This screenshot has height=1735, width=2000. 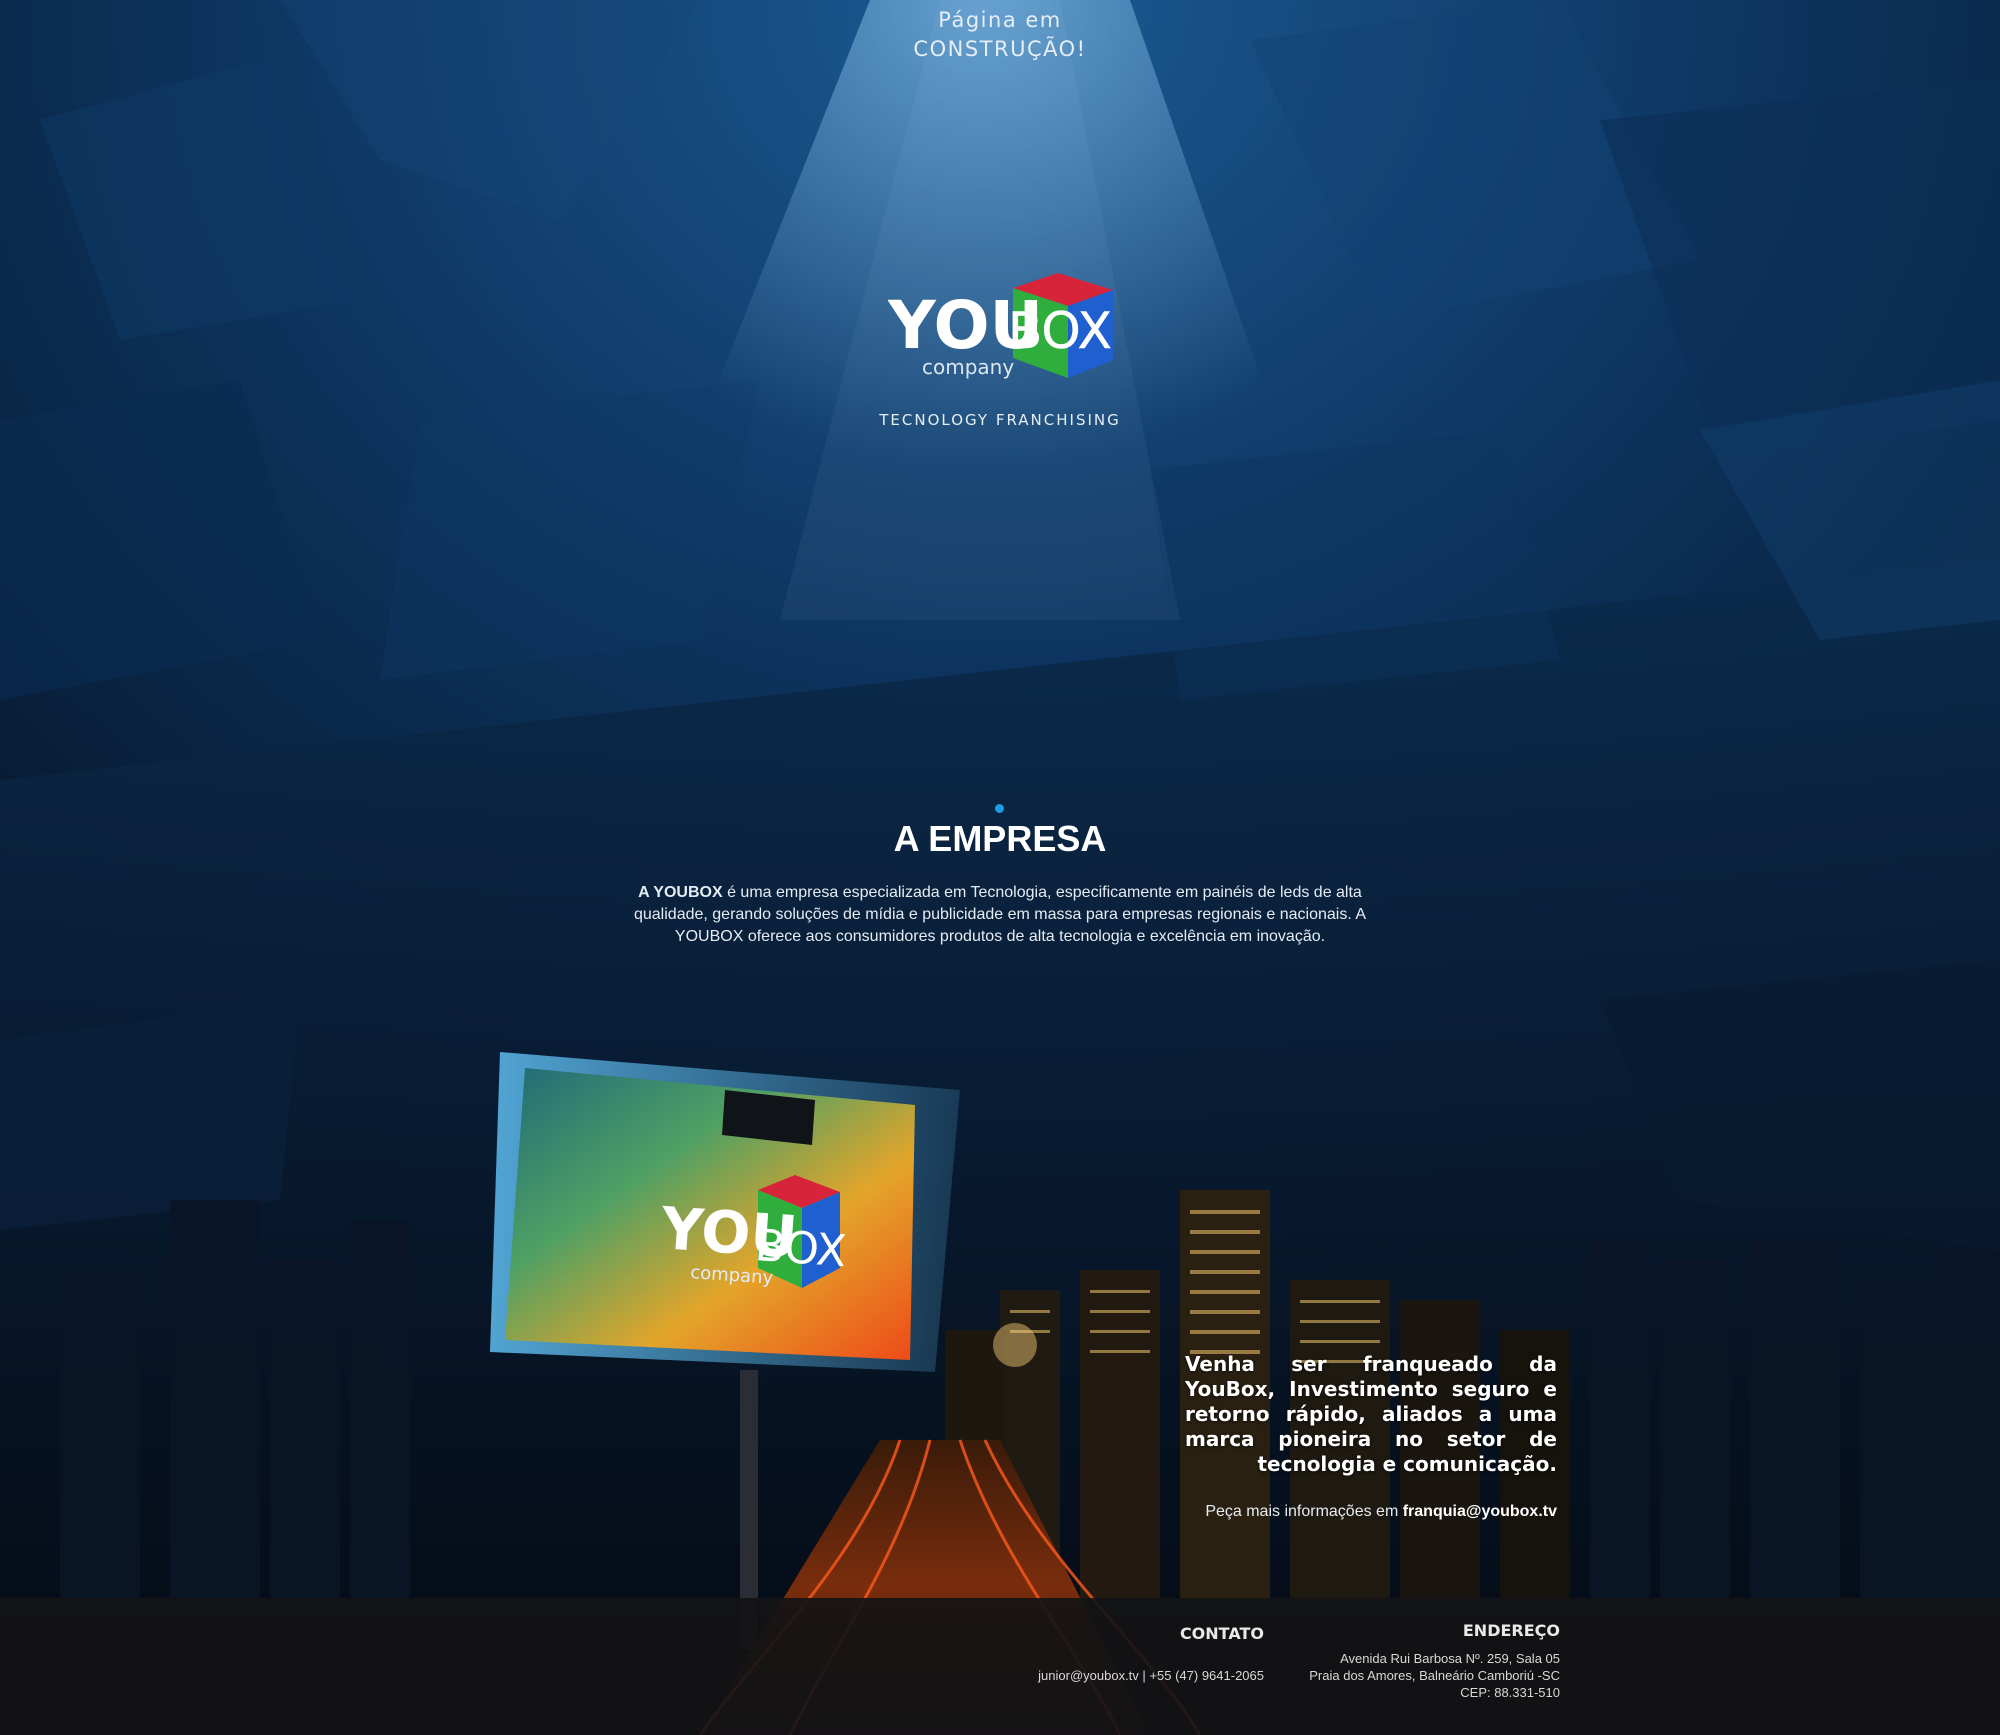 What do you see at coordinates (1434, 1675) in the screenshot?
I see `address-line-2: Praia dos Amores, Balneário Camboriú -SC` at bounding box center [1434, 1675].